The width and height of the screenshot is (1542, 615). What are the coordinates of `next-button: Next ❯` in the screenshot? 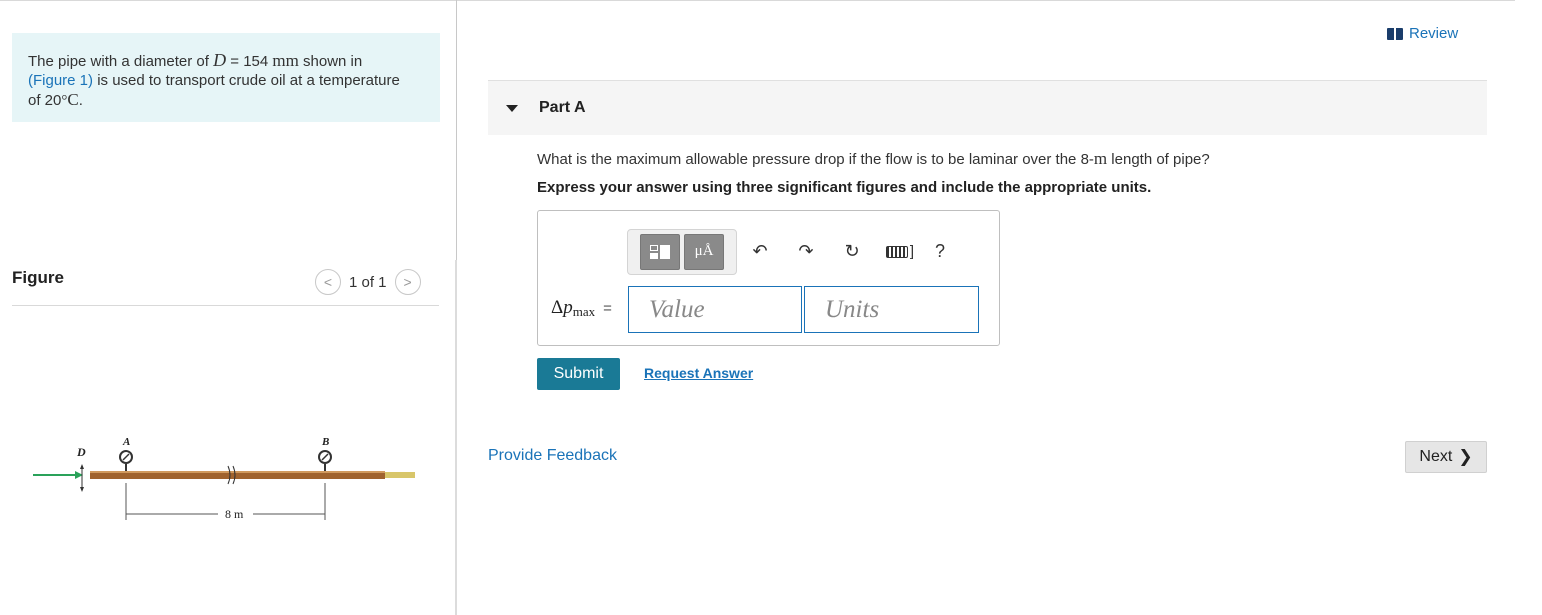 It's located at (1446, 457).